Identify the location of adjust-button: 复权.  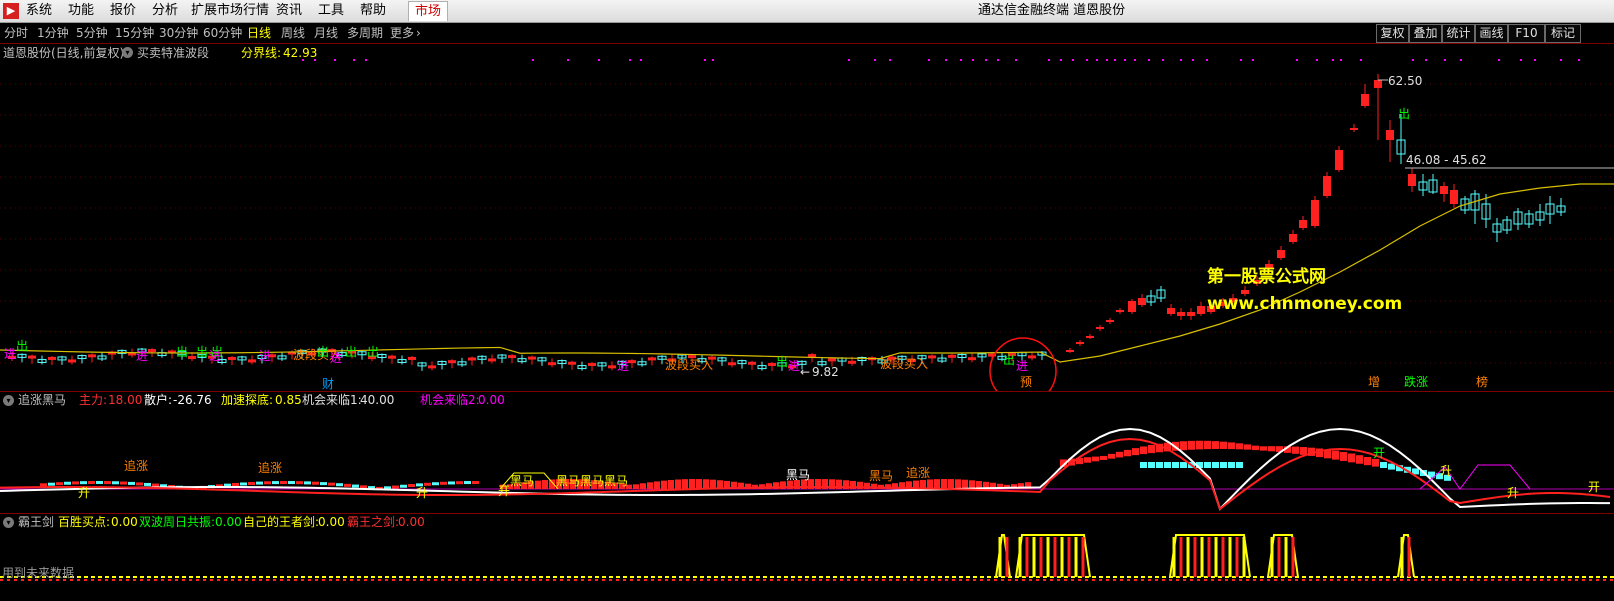
(1392, 33).